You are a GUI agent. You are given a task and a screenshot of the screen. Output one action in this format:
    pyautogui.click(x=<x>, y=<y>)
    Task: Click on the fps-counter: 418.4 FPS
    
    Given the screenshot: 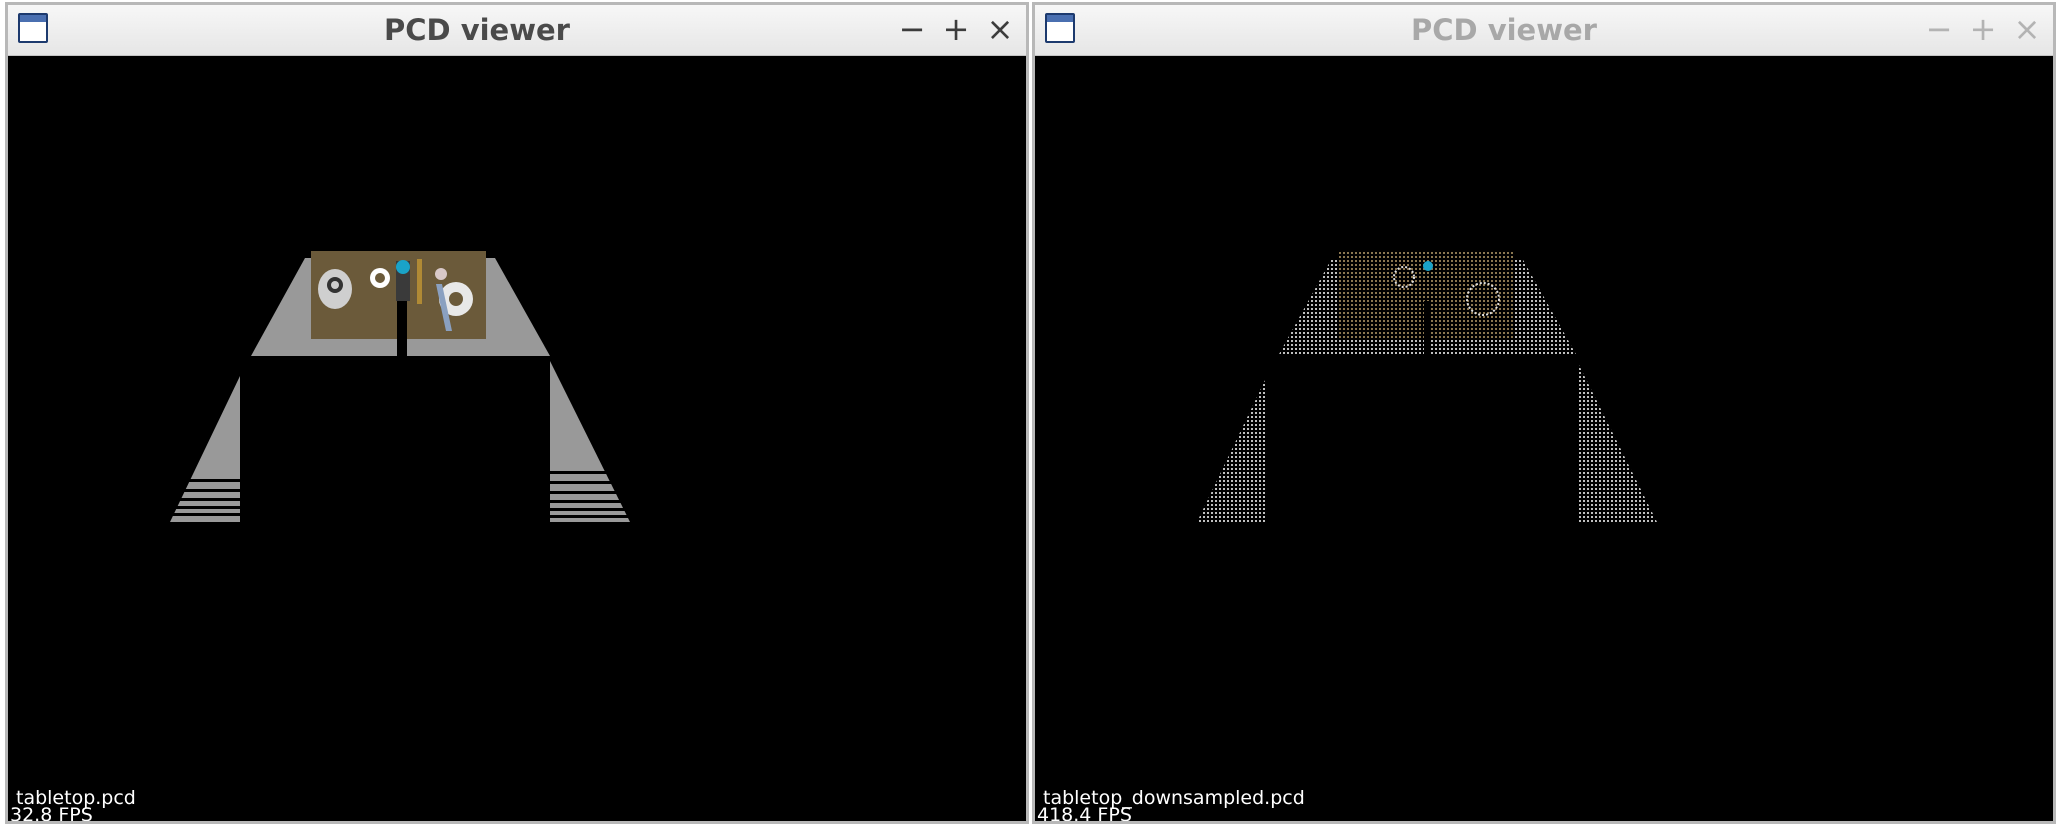 What is the action you would take?
    pyautogui.click(x=1084, y=812)
    